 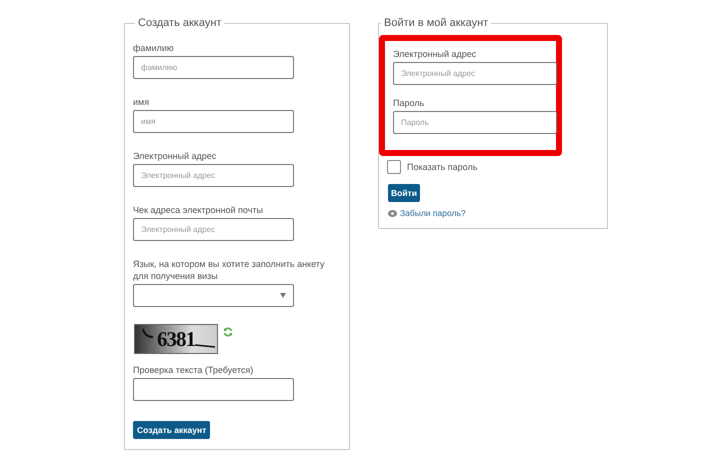 What do you see at coordinates (409, 103) in the screenshot?
I see `field-label: Пароль` at bounding box center [409, 103].